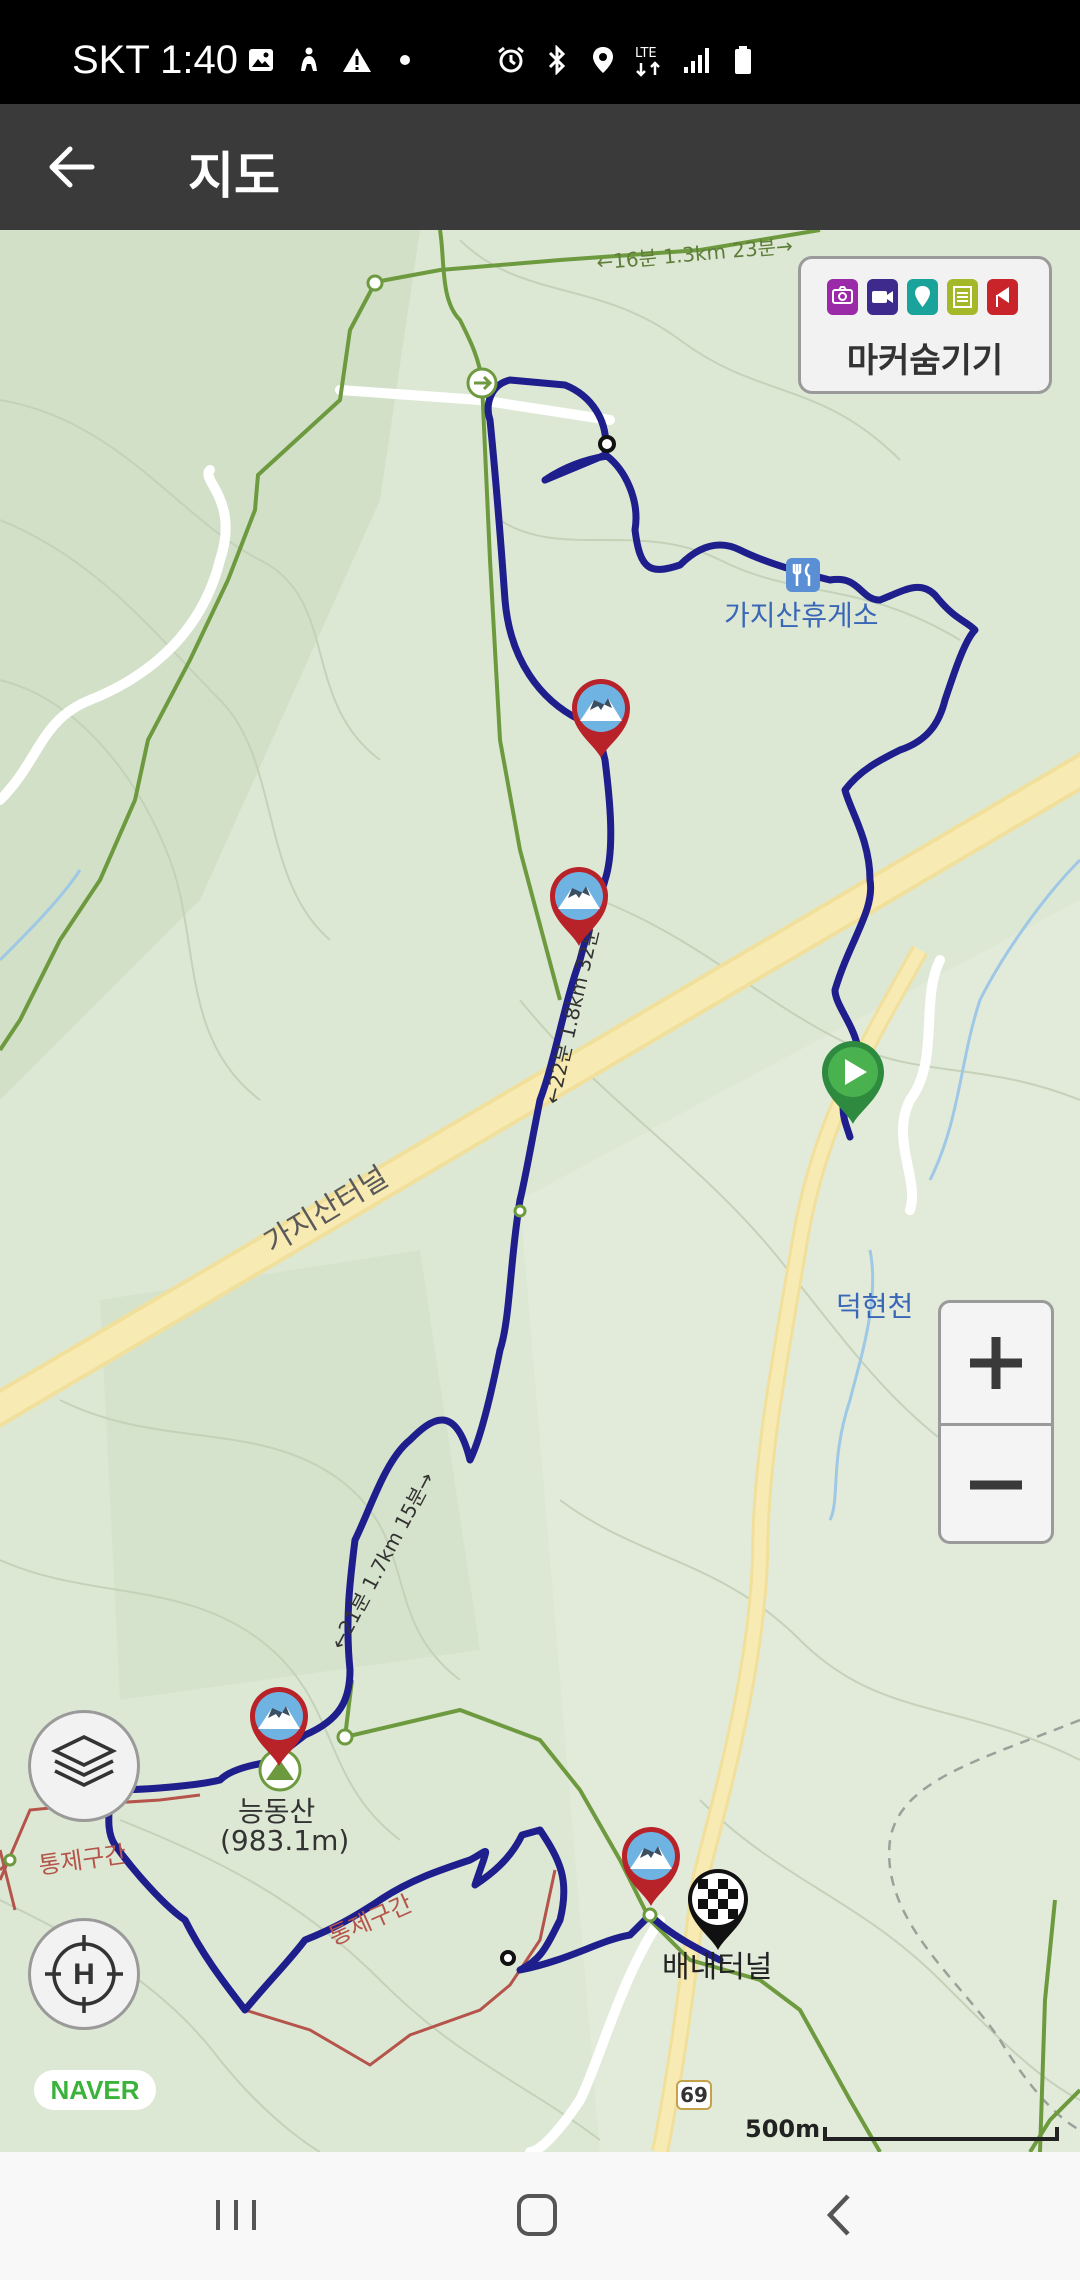 The image size is (1080, 2280). I want to click on svg-text: H, so click(84, 1974).